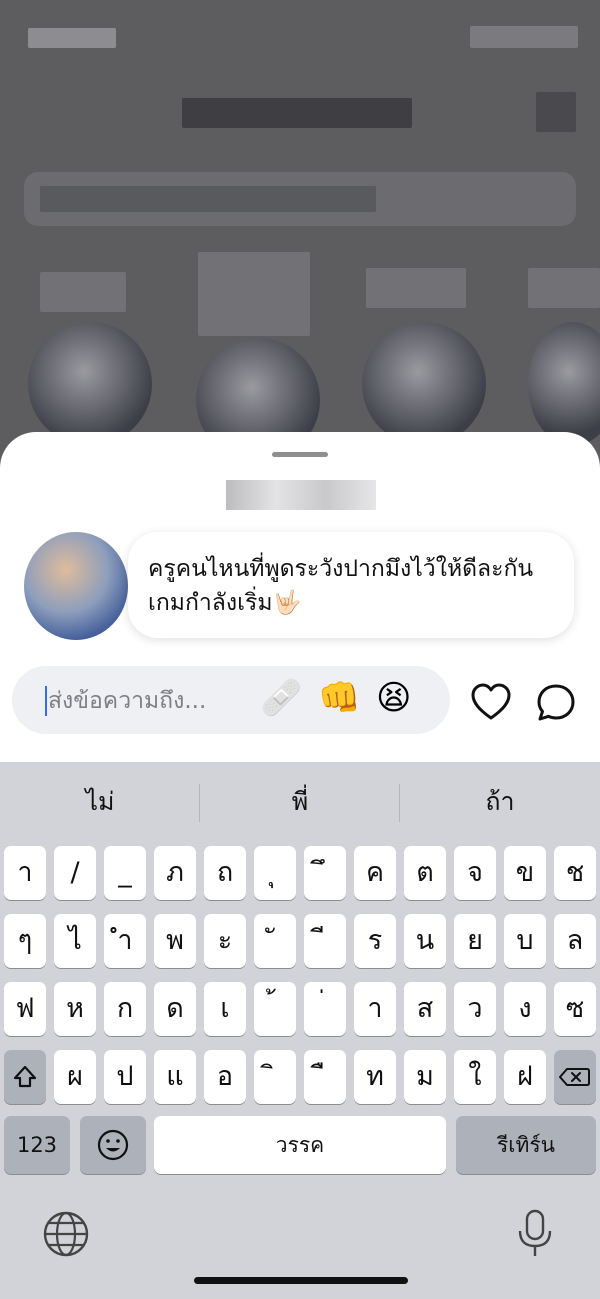 This screenshot has width=600, height=1299. I want to click on space-key: วรรค, so click(300, 1145).